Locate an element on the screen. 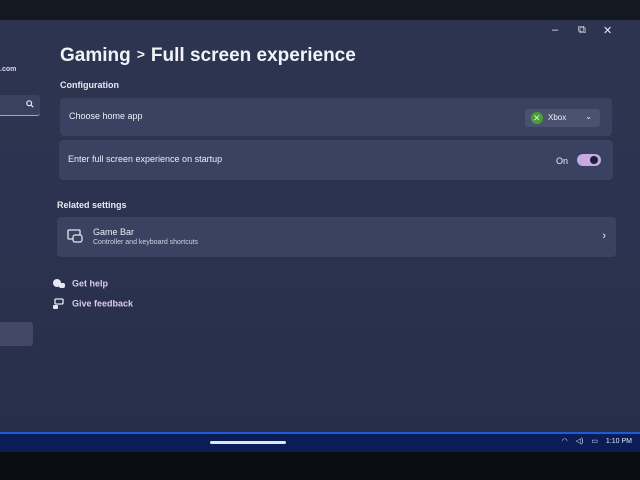  breadcrumb-parent: Gaming is located at coordinates (95, 55).